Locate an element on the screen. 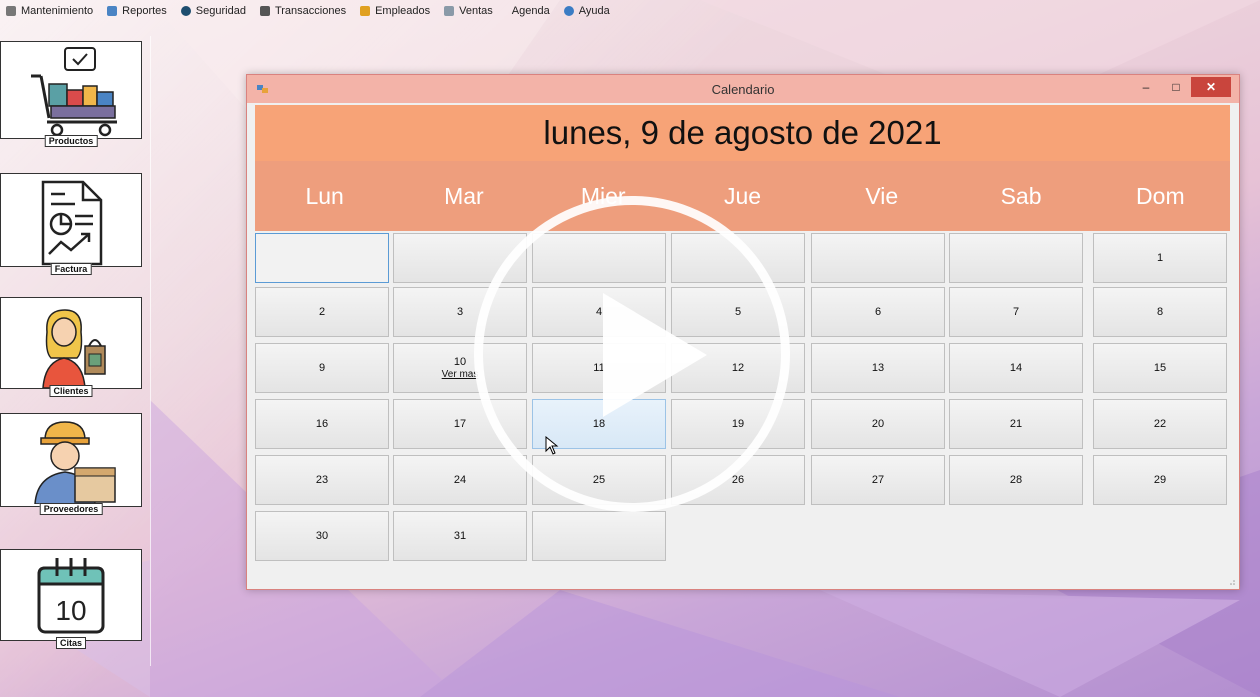  tile-label-proveedores: Proveedores is located at coordinates (71, 509).